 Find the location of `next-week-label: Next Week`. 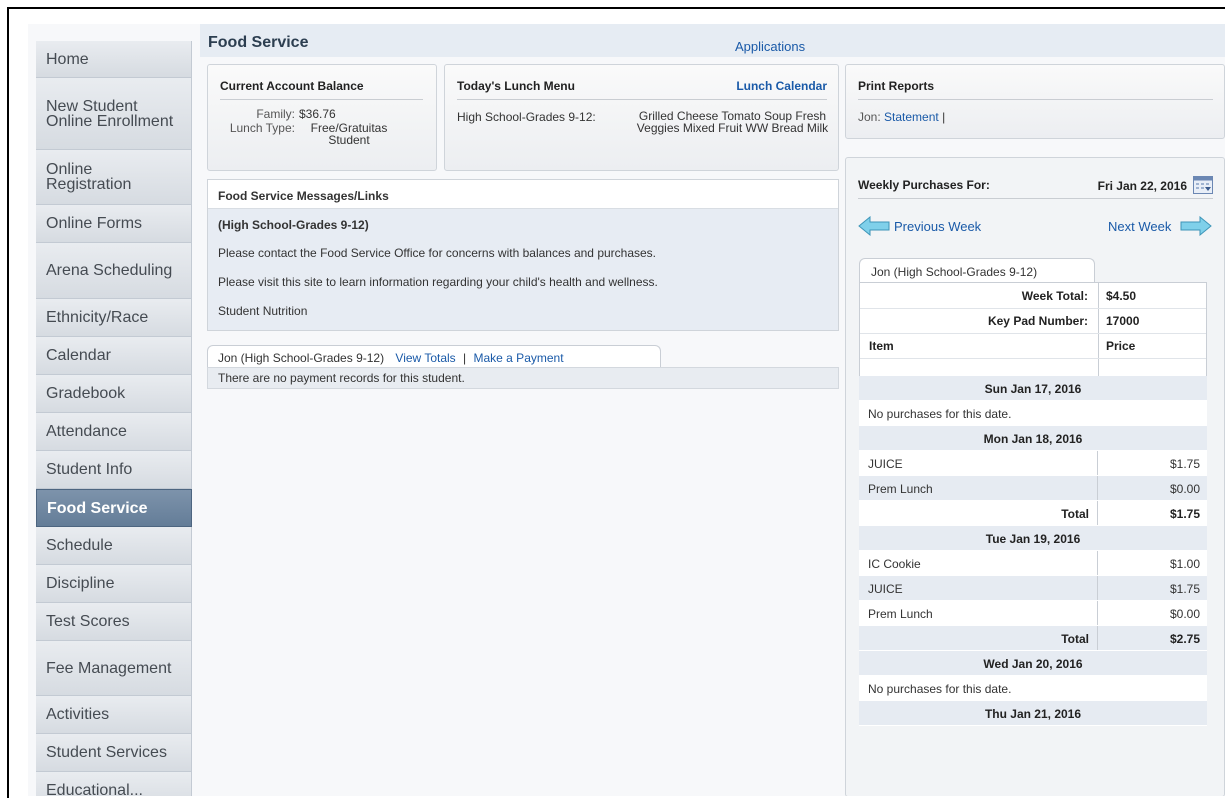

next-week-label: Next Week is located at coordinates (1140, 226).